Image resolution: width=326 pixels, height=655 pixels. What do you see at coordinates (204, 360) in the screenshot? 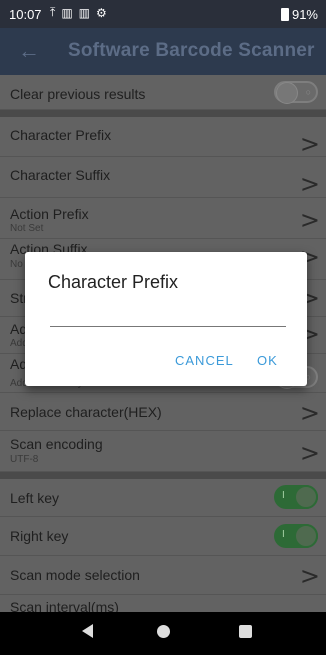
I see `cancel-button: CANCEL` at bounding box center [204, 360].